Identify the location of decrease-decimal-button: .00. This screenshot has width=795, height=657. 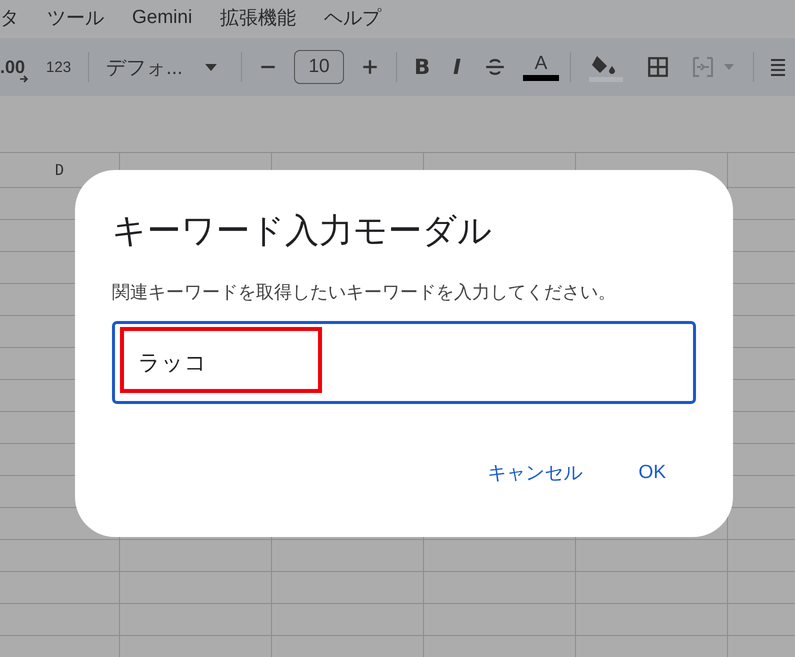
(15, 67).